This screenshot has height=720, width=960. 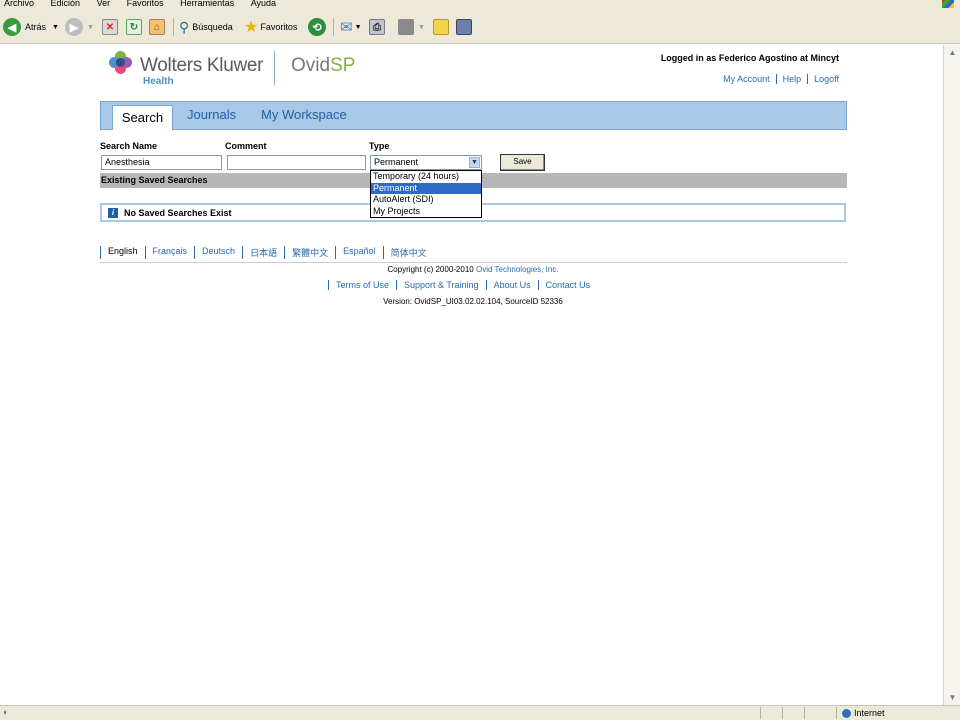 What do you see at coordinates (263, 252) in the screenshot?
I see `lang-japanese: 日本語` at bounding box center [263, 252].